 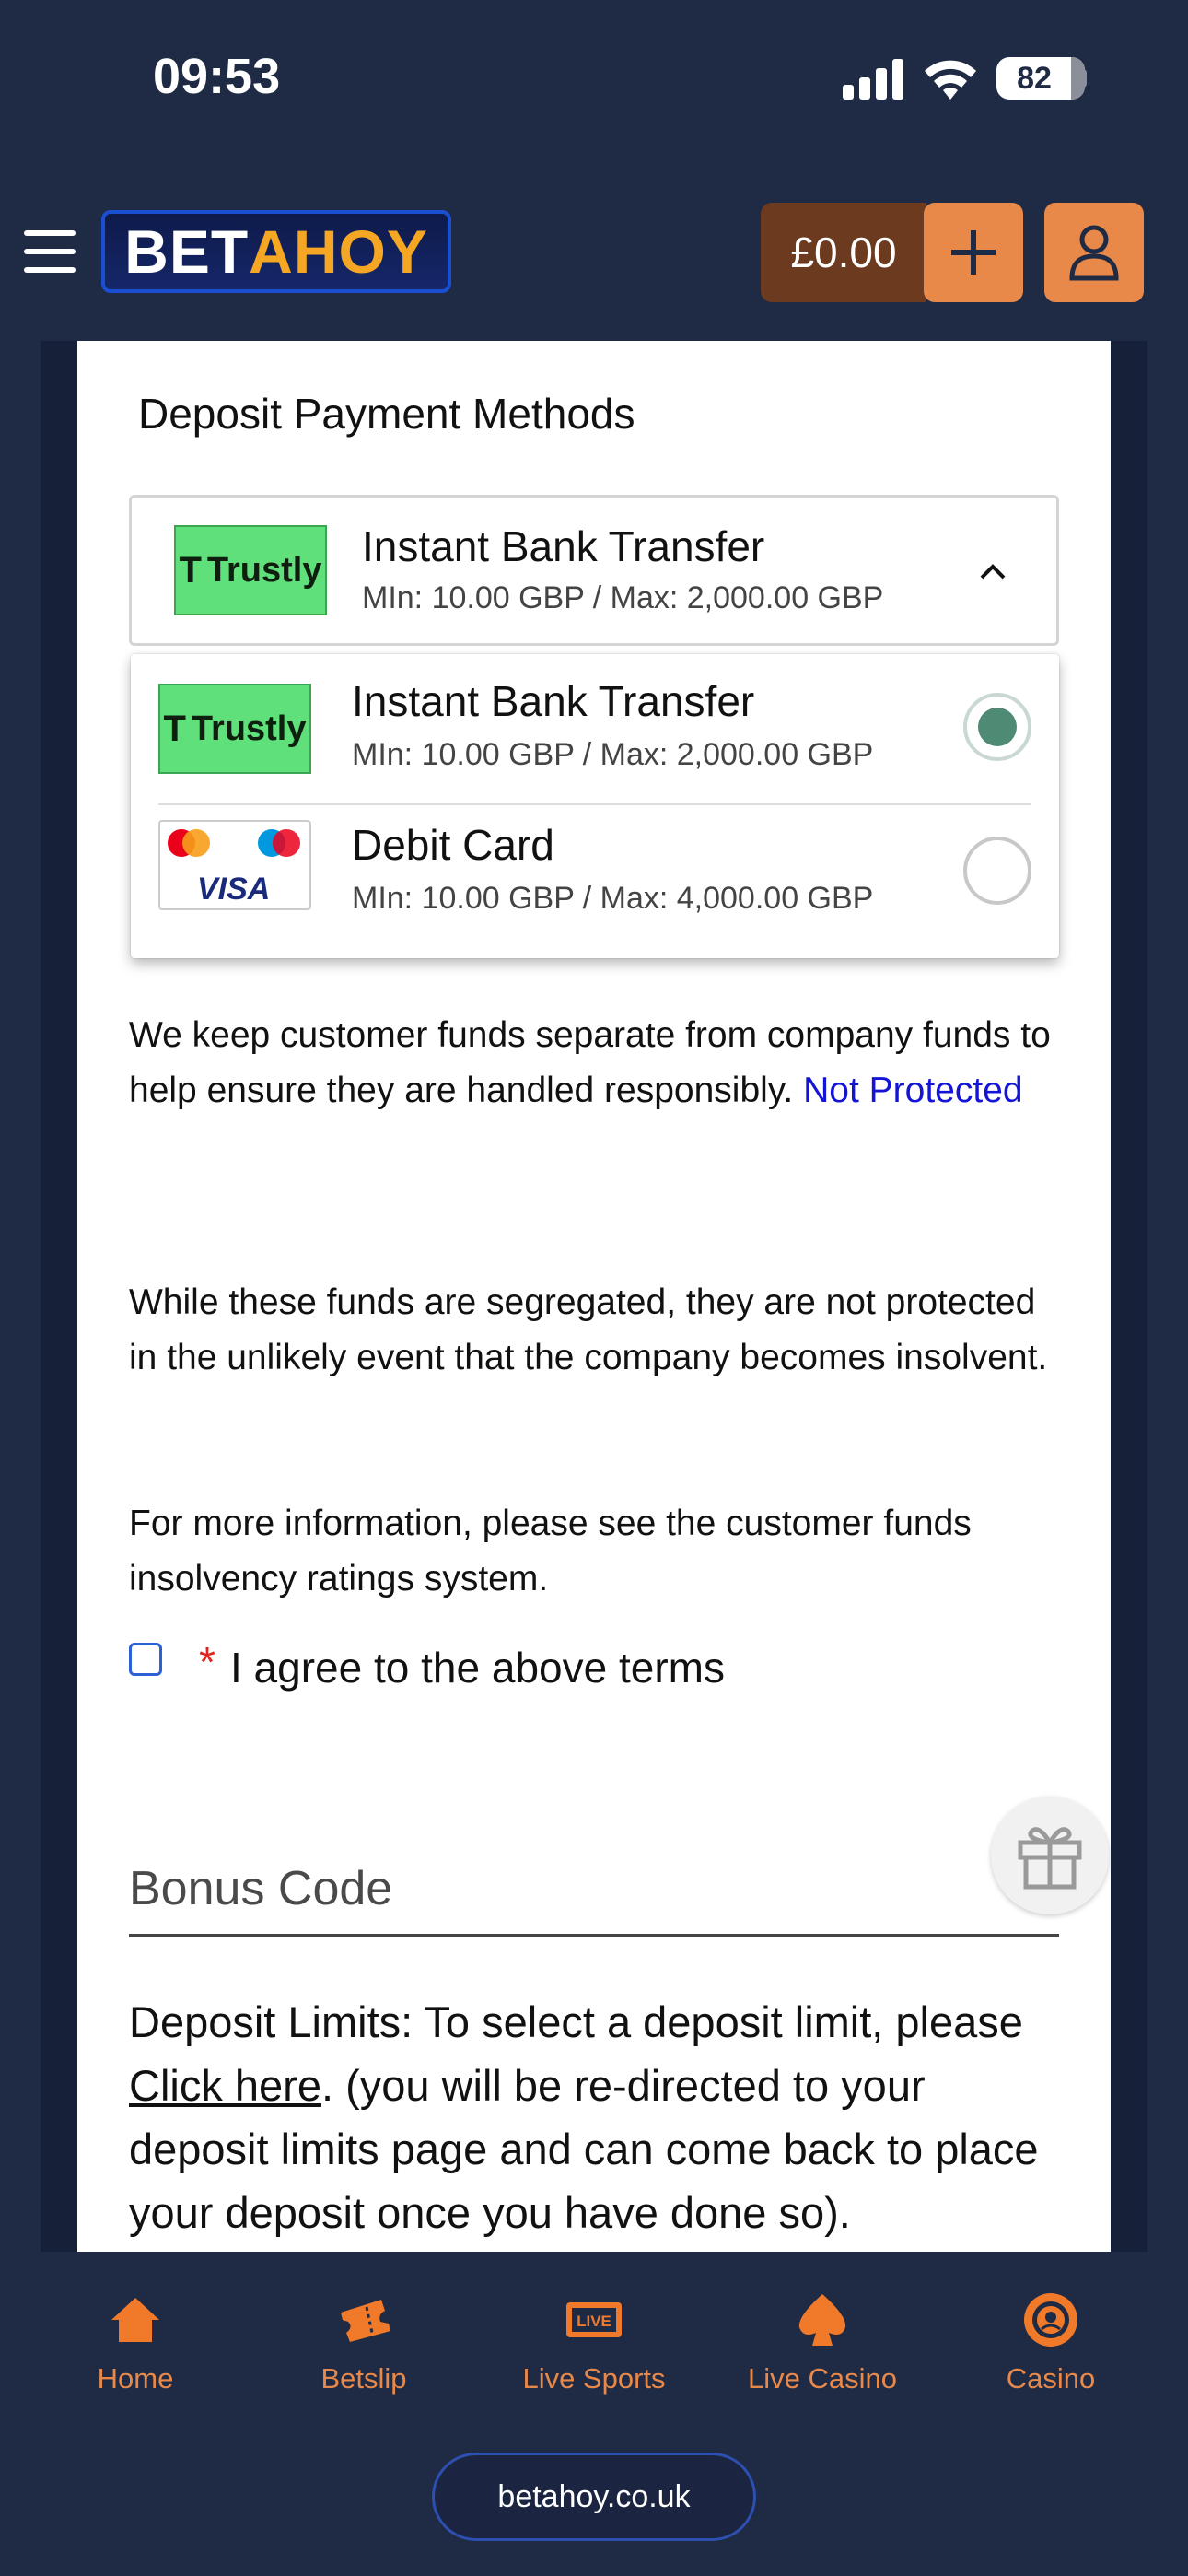 What do you see at coordinates (594, 92) in the screenshot?
I see `status-bar: 09:53 82` at bounding box center [594, 92].